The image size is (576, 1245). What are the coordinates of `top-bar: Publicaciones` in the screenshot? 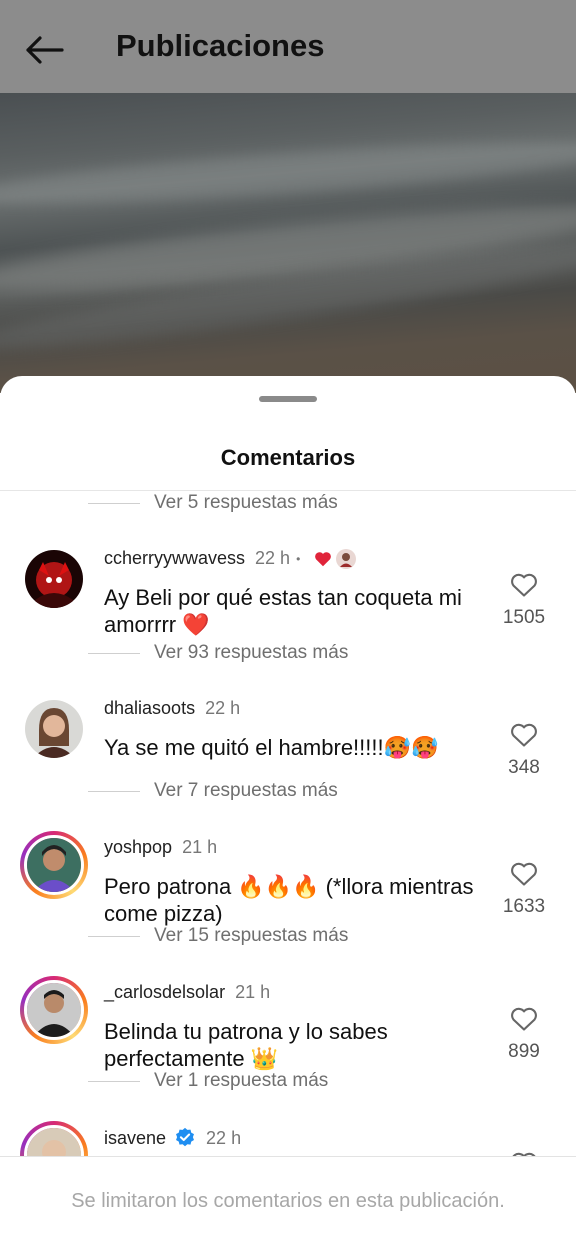 It's located at (288, 46).